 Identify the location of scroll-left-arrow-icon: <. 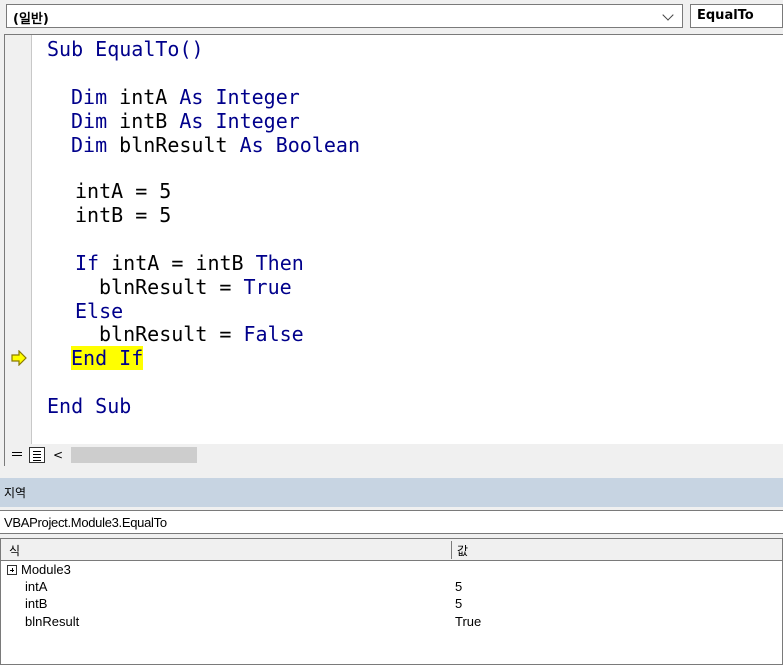
(58, 455).